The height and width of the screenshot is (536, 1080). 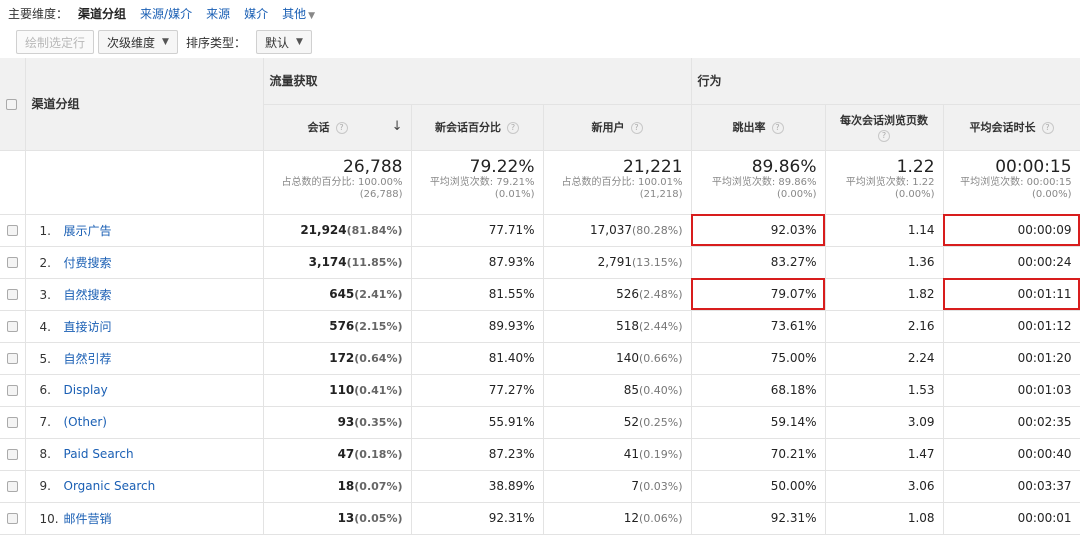 What do you see at coordinates (144, 454) in the screenshot?
I see `channel-cell: 8. Paid Search` at bounding box center [144, 454].